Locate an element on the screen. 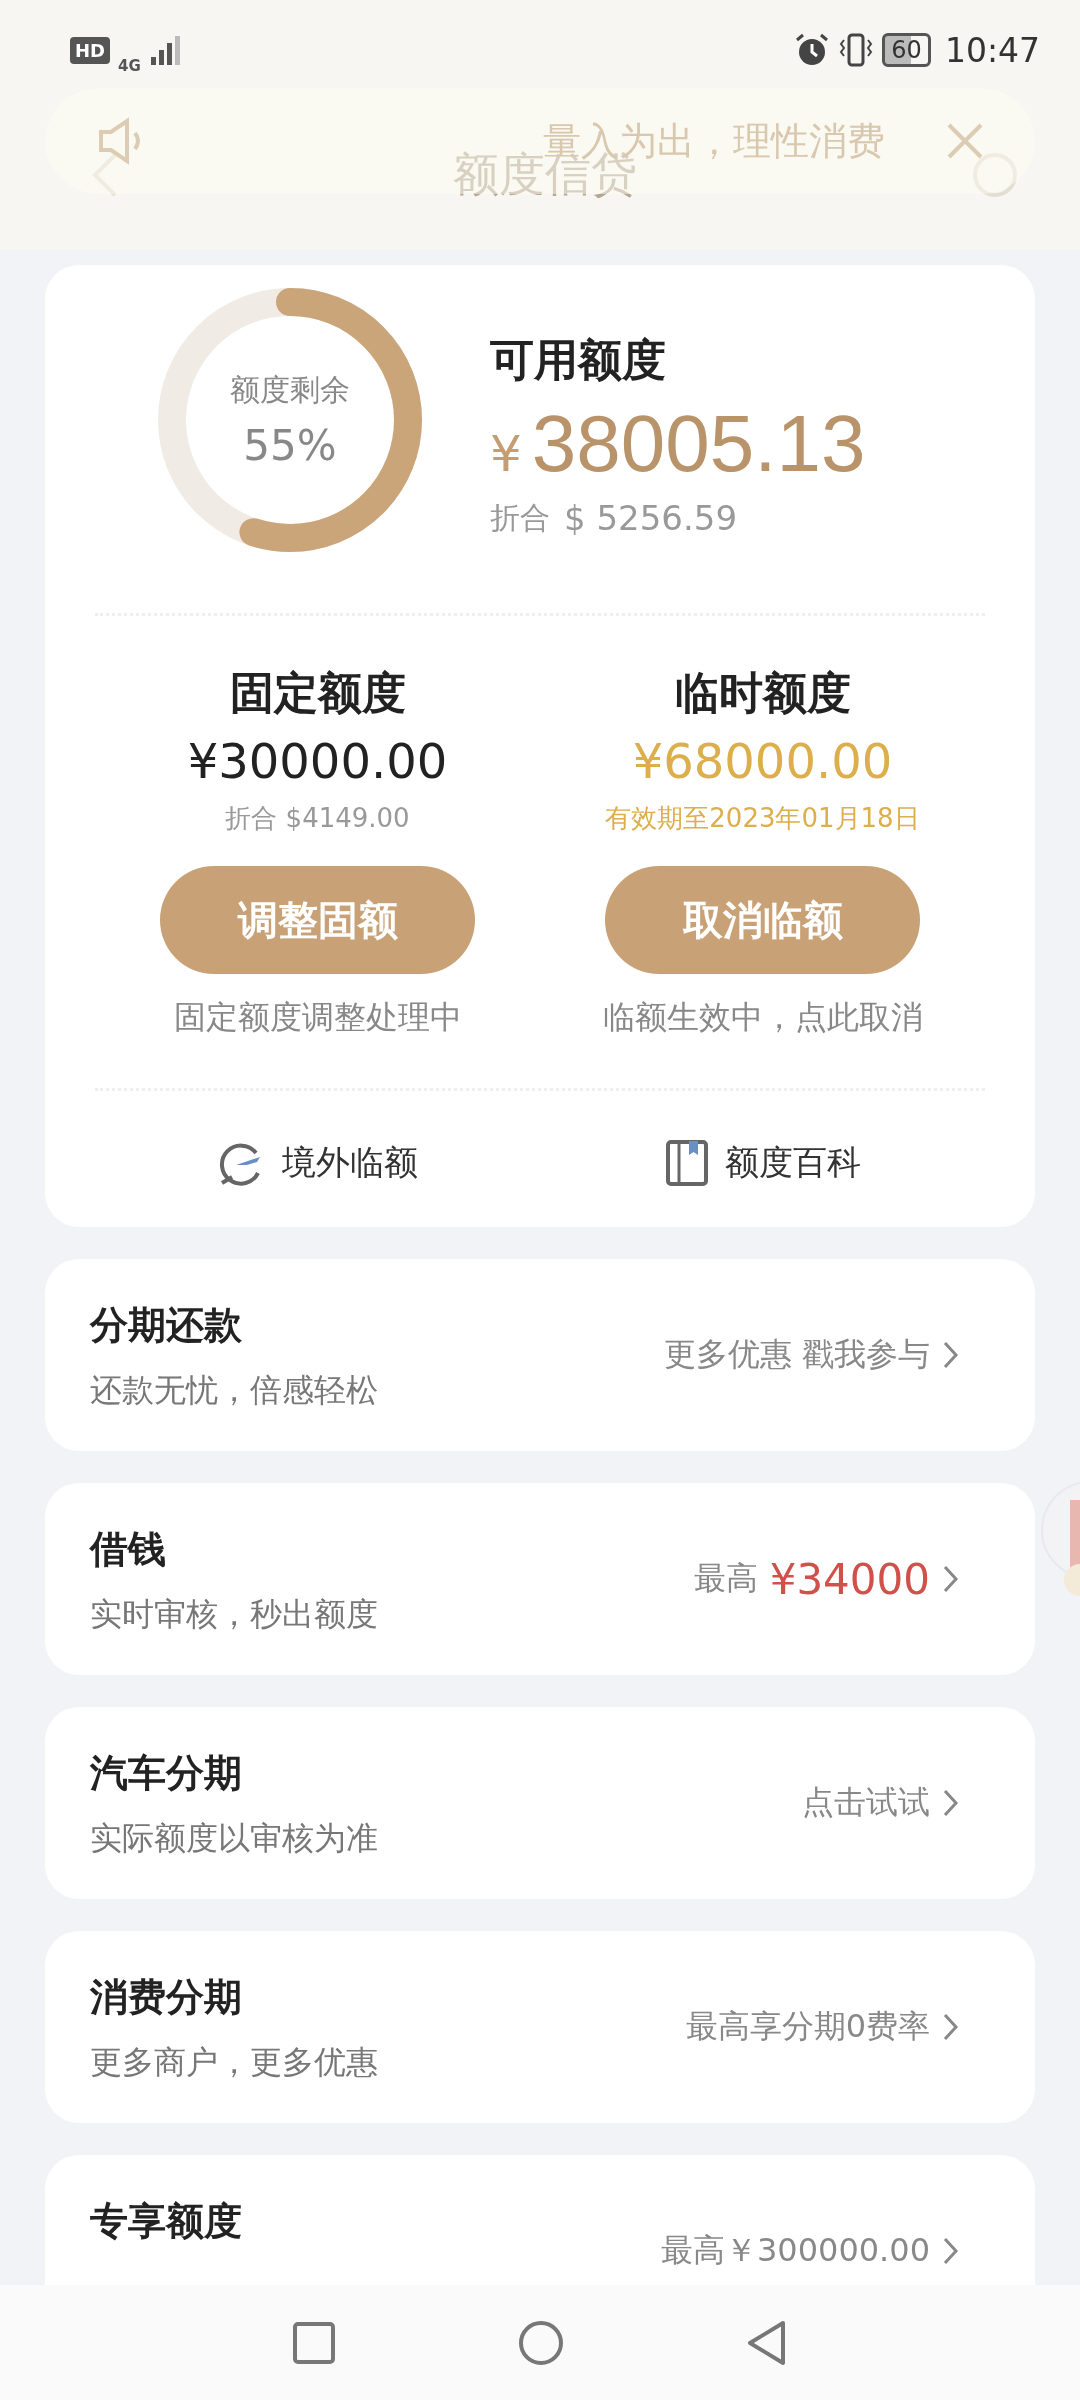 The image size is (1080, 2400). converted-amount: $ 5256.59 is located at coordinates (651, 518).